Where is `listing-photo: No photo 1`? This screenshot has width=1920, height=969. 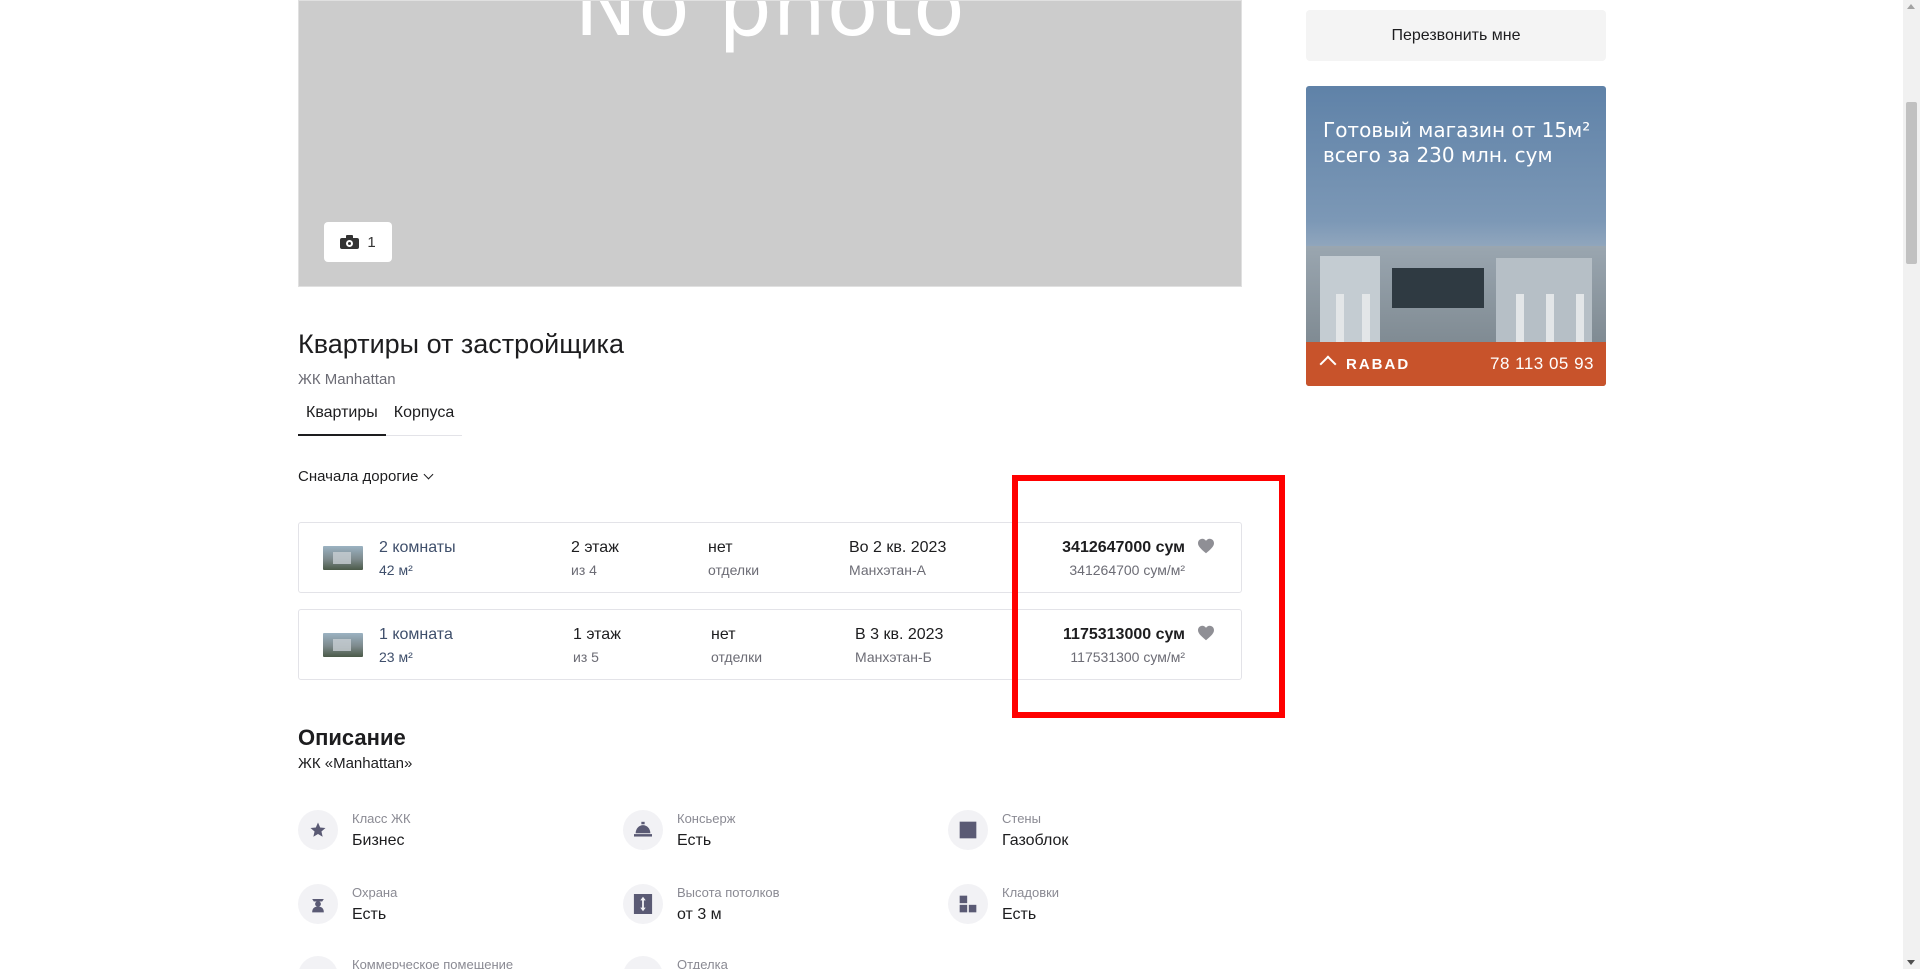
listing-photo: No photo 1 is located at coordinates (770, 143).